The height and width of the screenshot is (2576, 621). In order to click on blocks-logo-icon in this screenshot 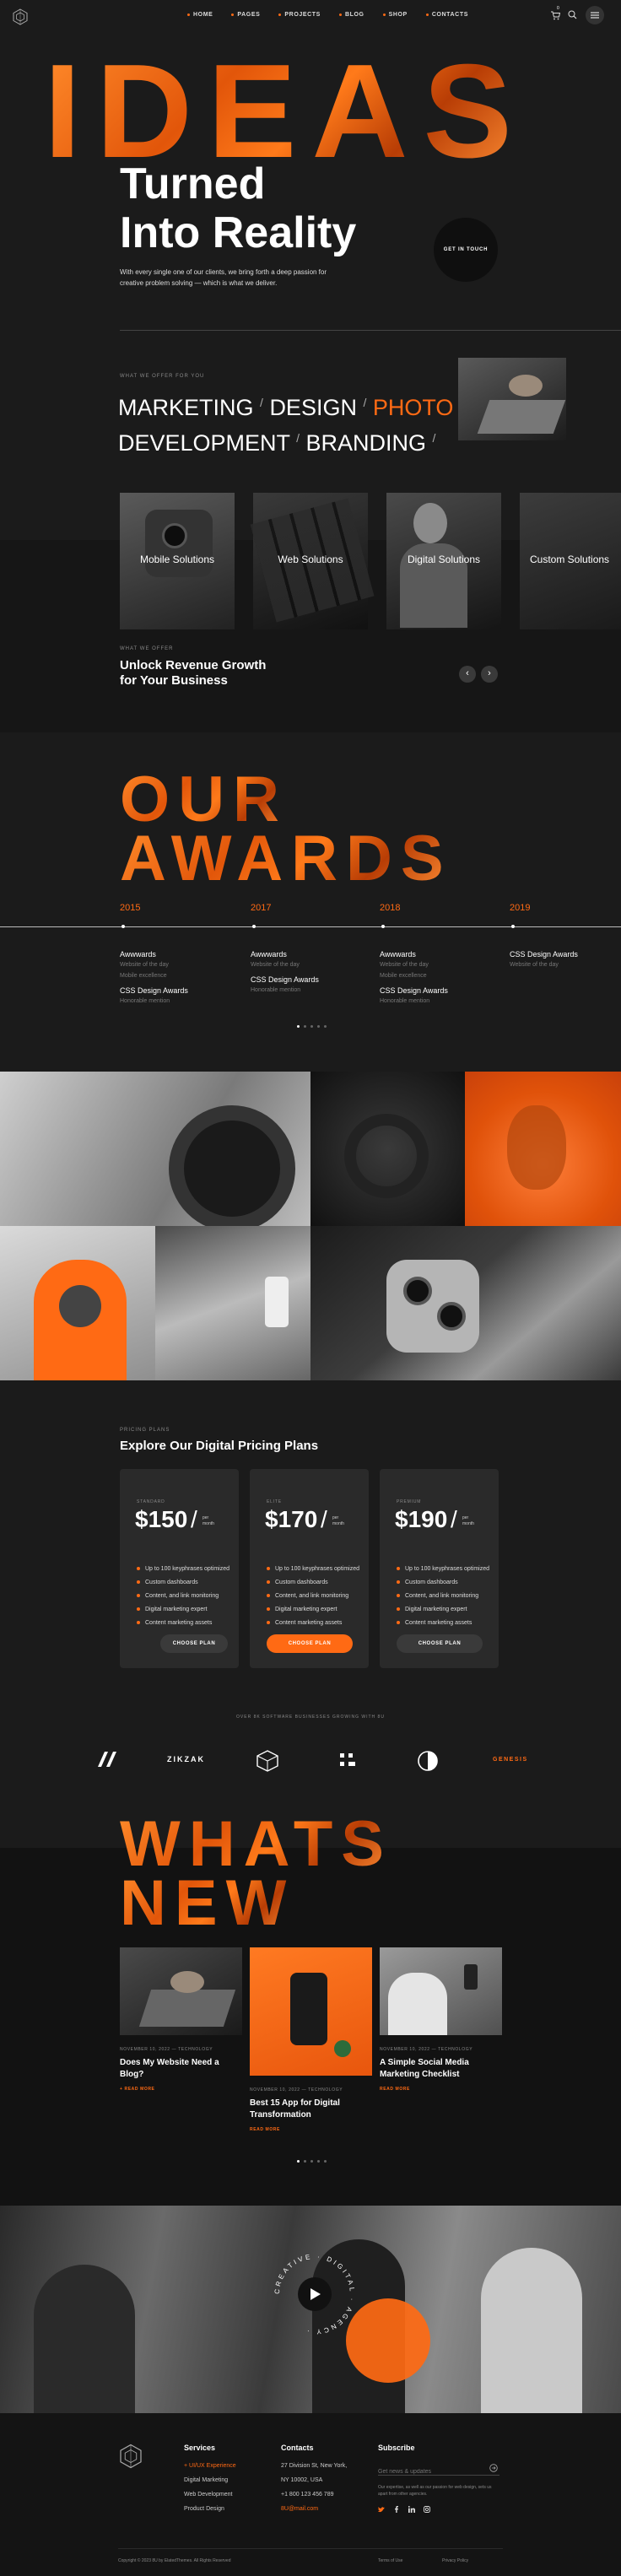, I will do `click(347, 1760)`.